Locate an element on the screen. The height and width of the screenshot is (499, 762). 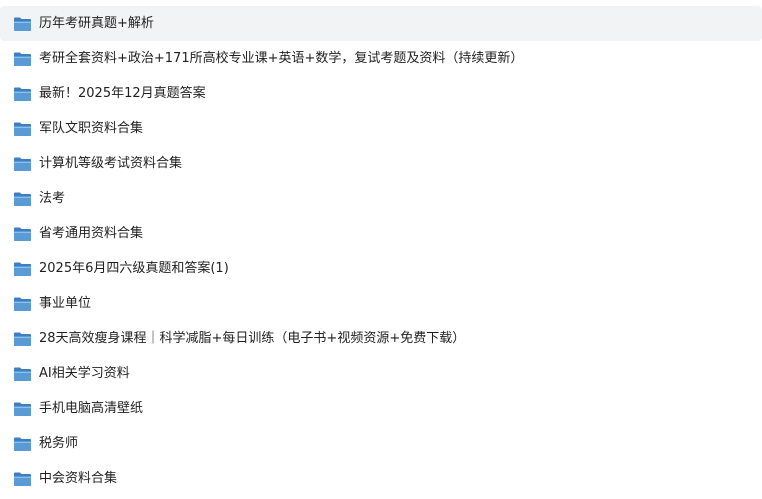
folder-name: 2025年6月四六级真题和答案(1) is located at coordinates (134, 268).